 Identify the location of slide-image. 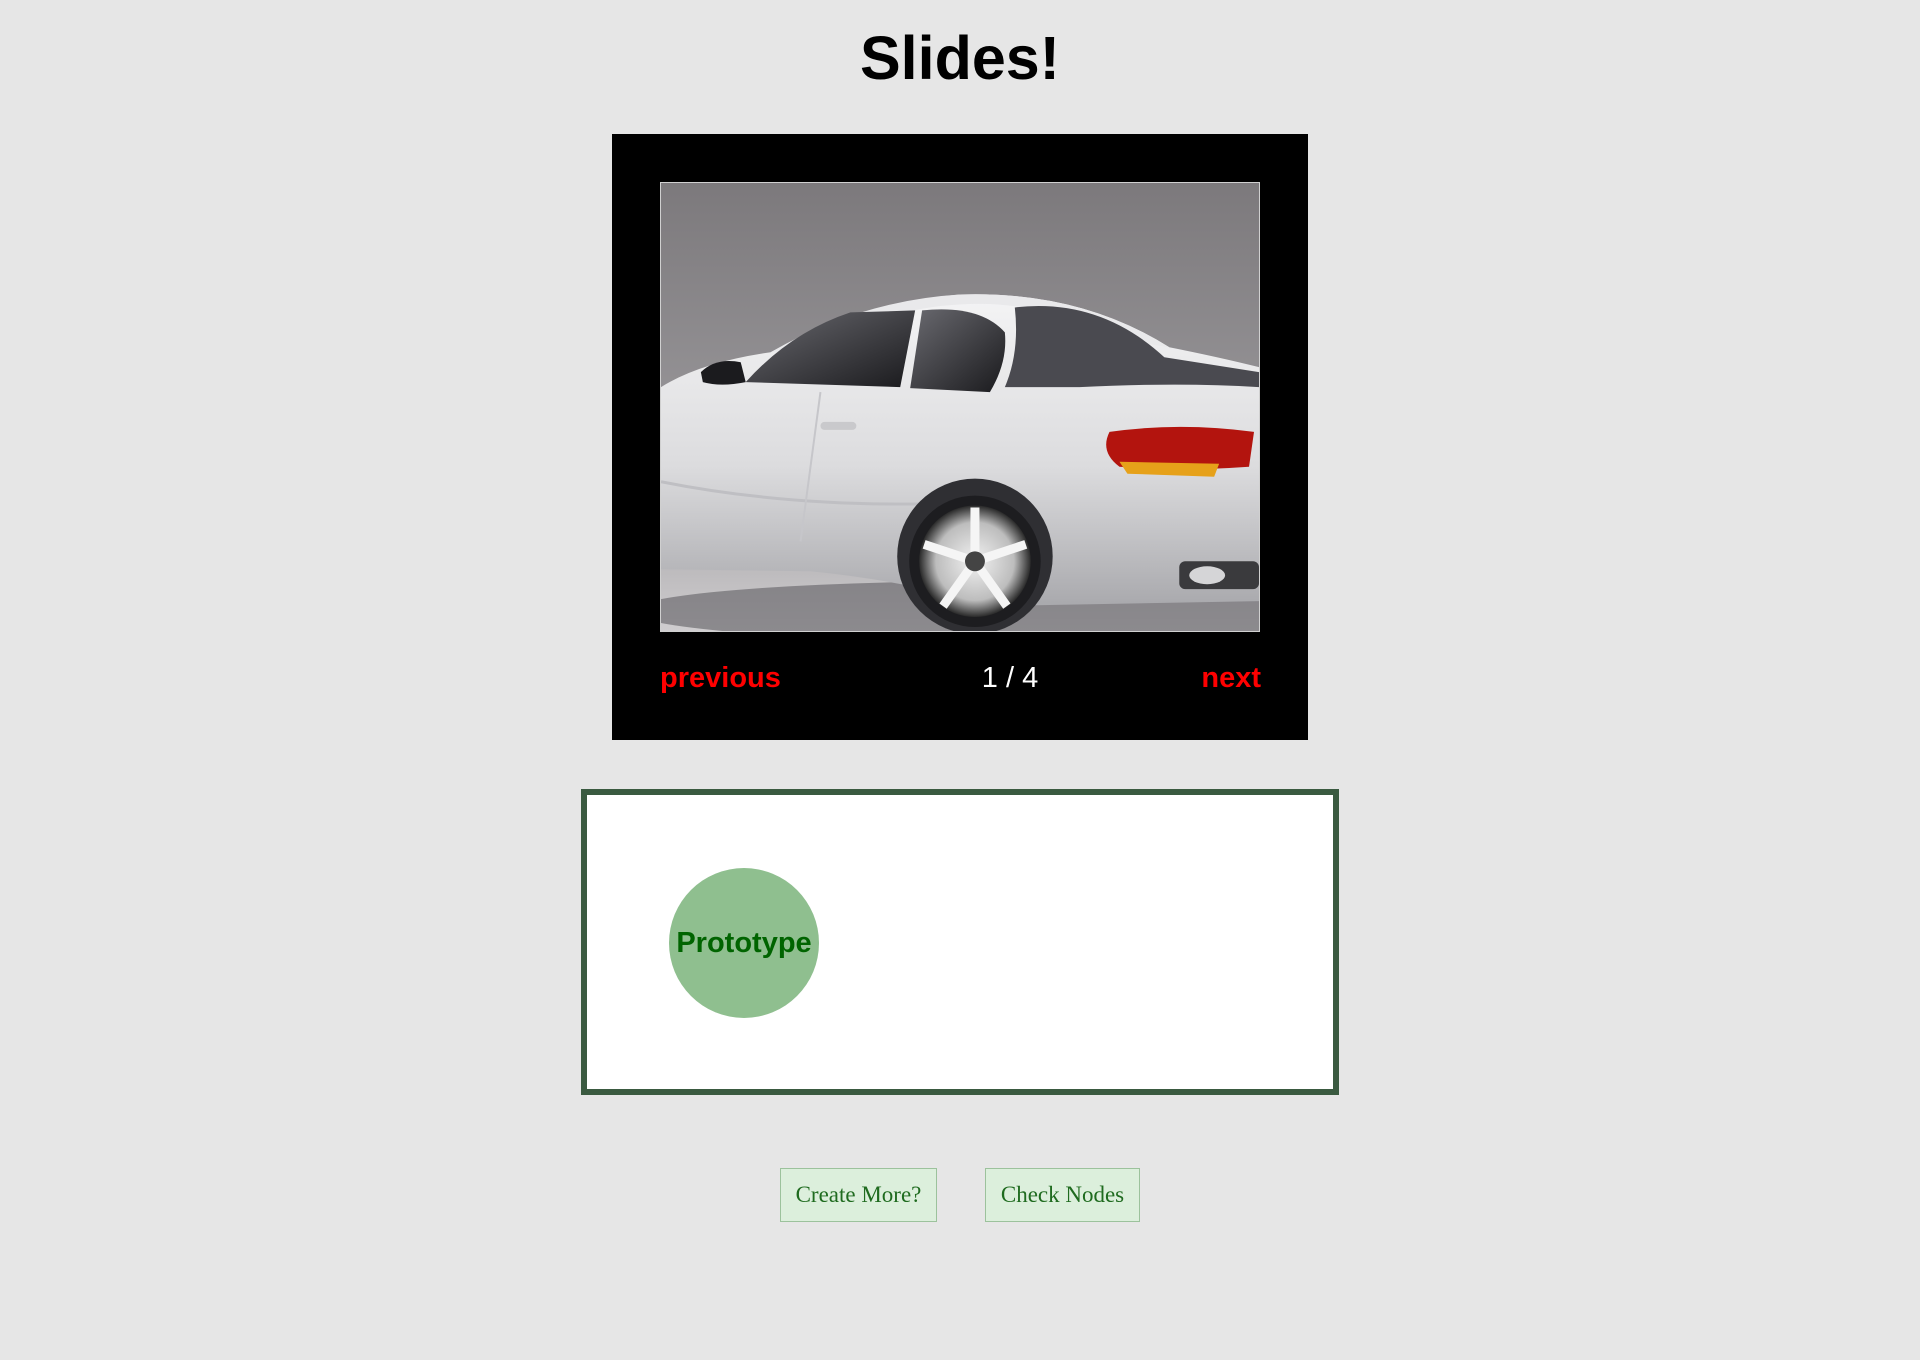
(960, 407).